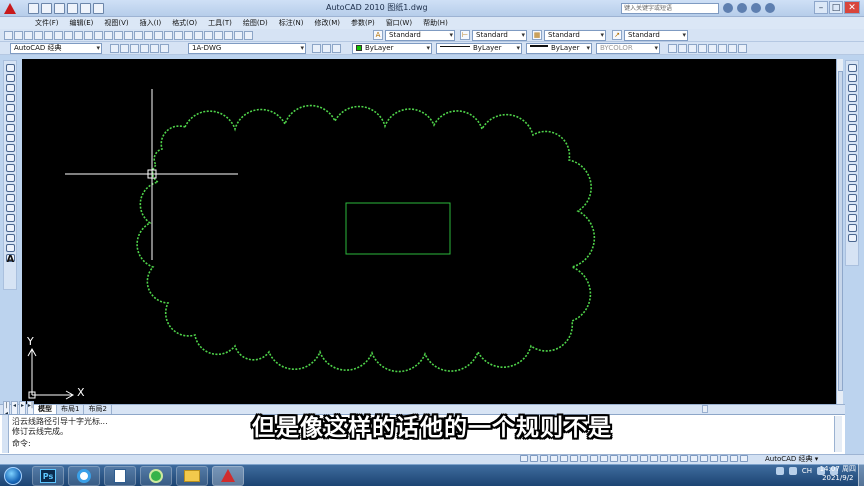 This screenshot has width=864, height=486. What do you see at coordinates (392, 48) in the screenshot?
I see `color-select: ByLayer` at bounding box center [392, 48].